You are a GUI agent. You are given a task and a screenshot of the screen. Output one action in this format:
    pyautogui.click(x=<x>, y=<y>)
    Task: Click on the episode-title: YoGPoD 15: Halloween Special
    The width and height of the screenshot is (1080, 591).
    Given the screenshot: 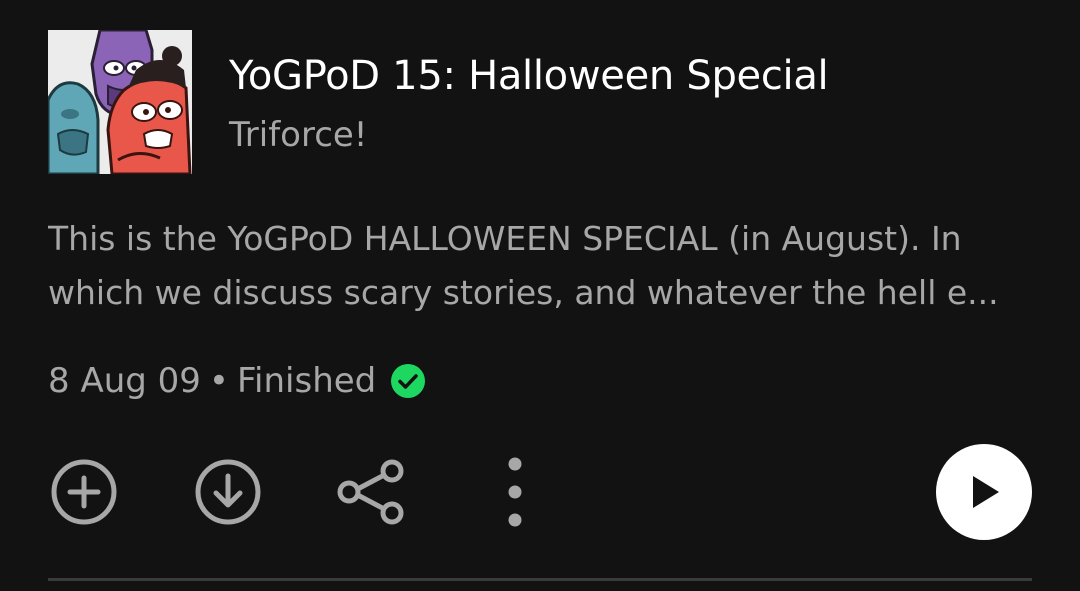 What is the action you would take?
    pyautogui.click(x=529, y=76)
    